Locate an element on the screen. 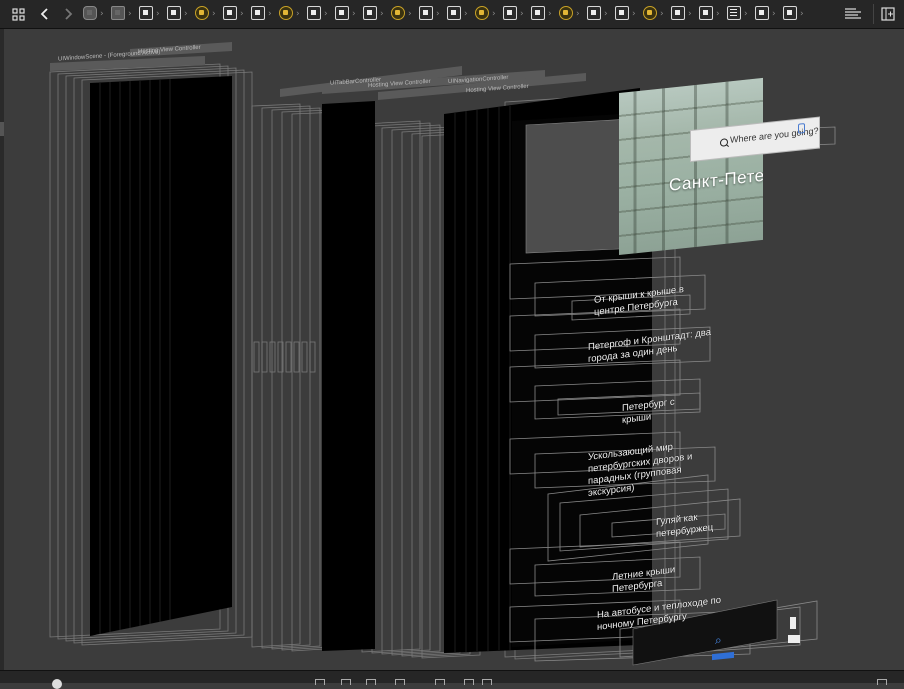 Image resolution: width=904 pixels, height=689 pixels. debug-bar is located at coordinates (452, 679).